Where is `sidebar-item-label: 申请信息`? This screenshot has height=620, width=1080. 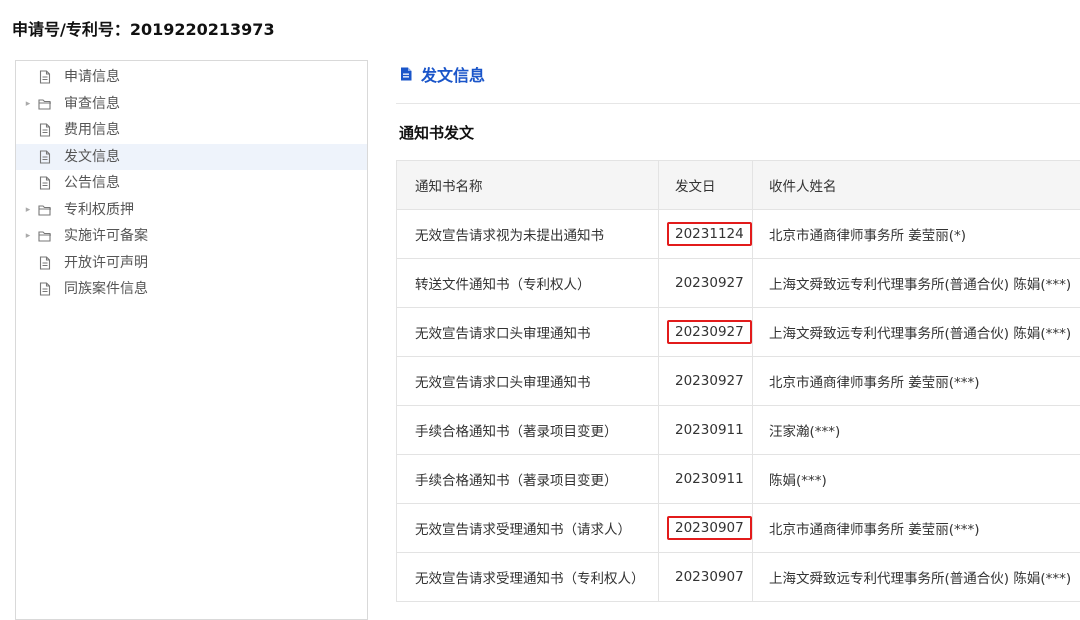 sidebar-item-label: 申请信息 is located at coordinates (92, 77).